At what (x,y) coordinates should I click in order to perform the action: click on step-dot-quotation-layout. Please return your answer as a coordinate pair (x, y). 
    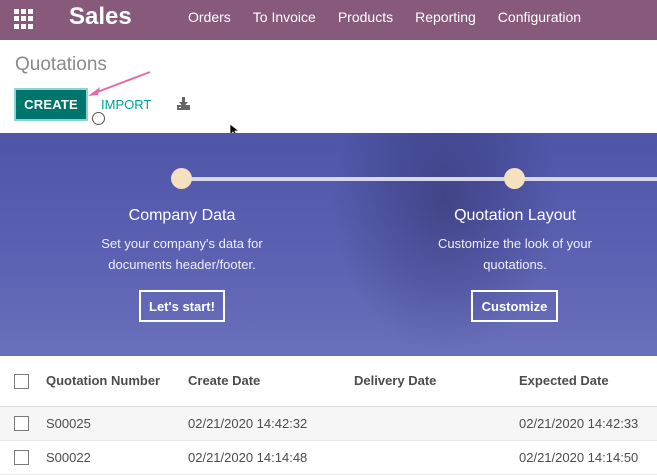
    Looking at the image, I should click on (514, 178).